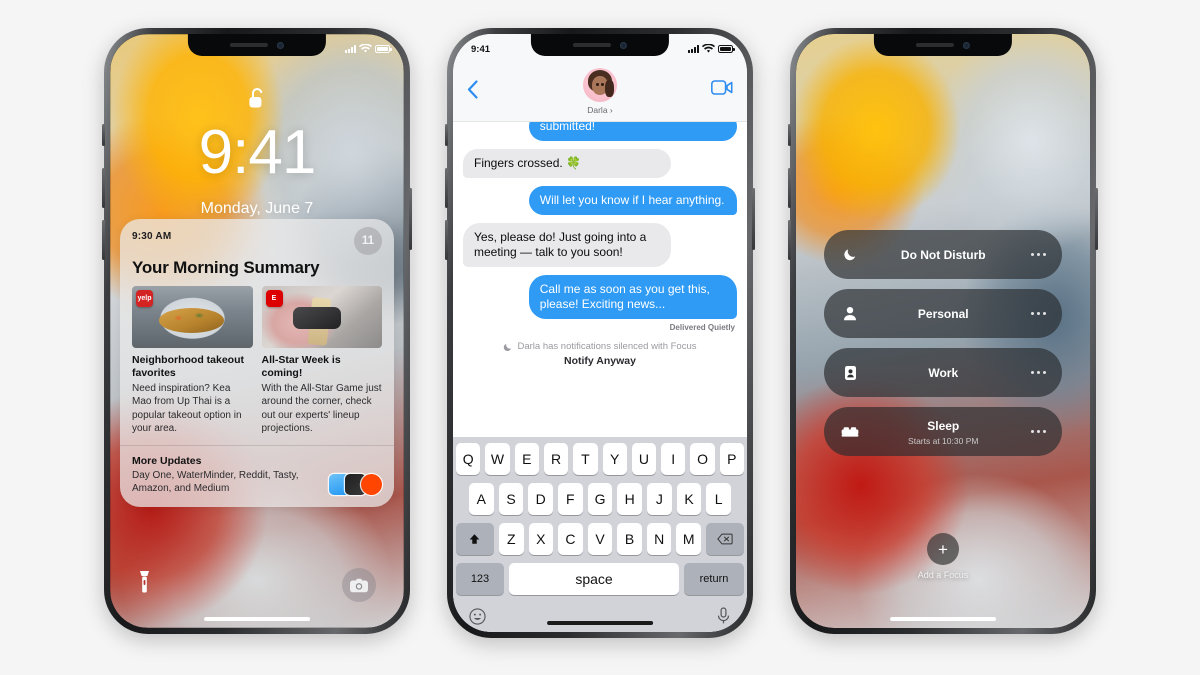 The width and height of the screenshot is (1200, 675). Describe the element at coordinates (497, 459) in the screenshot. I see `key-w: W` at that location.